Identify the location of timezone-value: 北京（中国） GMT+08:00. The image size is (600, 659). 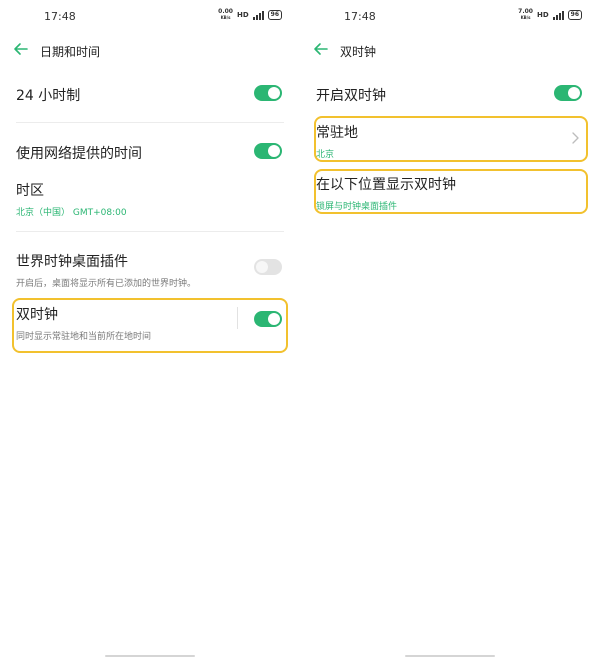
(71, 213).